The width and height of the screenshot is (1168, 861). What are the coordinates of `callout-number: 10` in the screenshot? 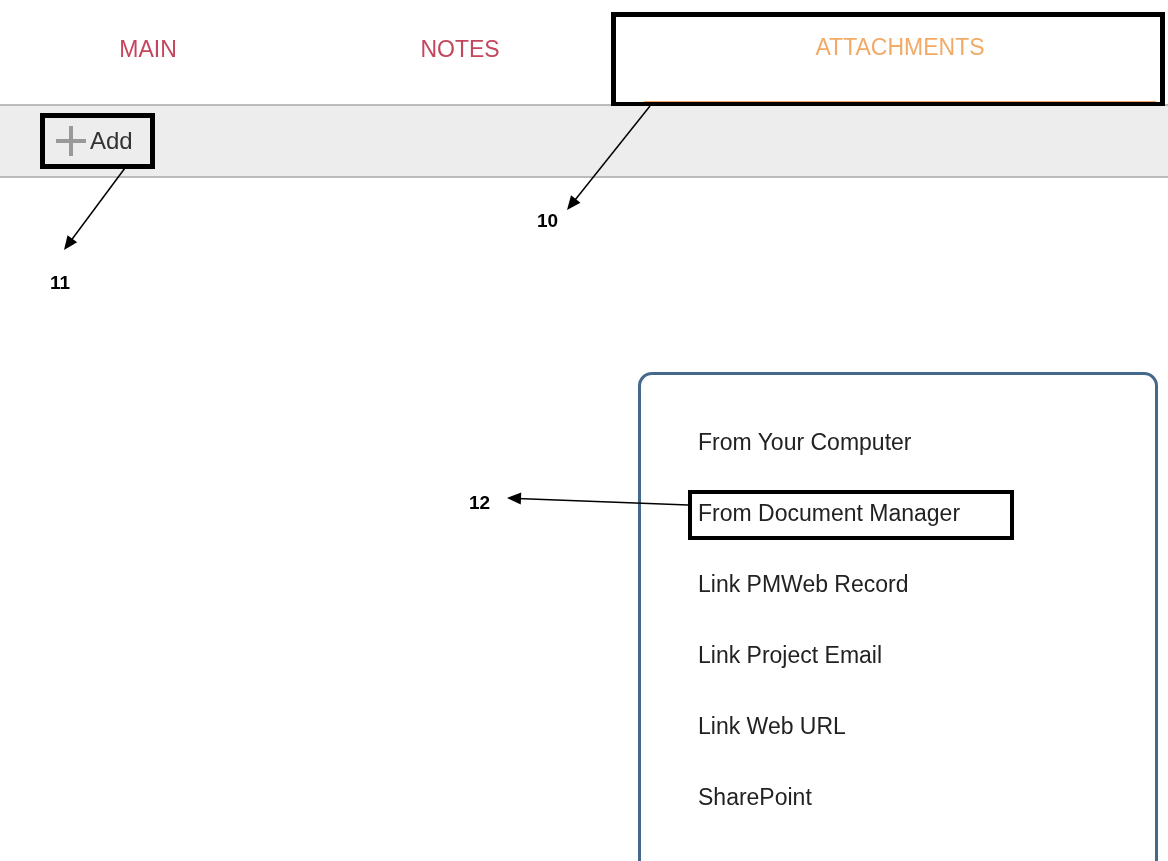 It's located at (548, 221).